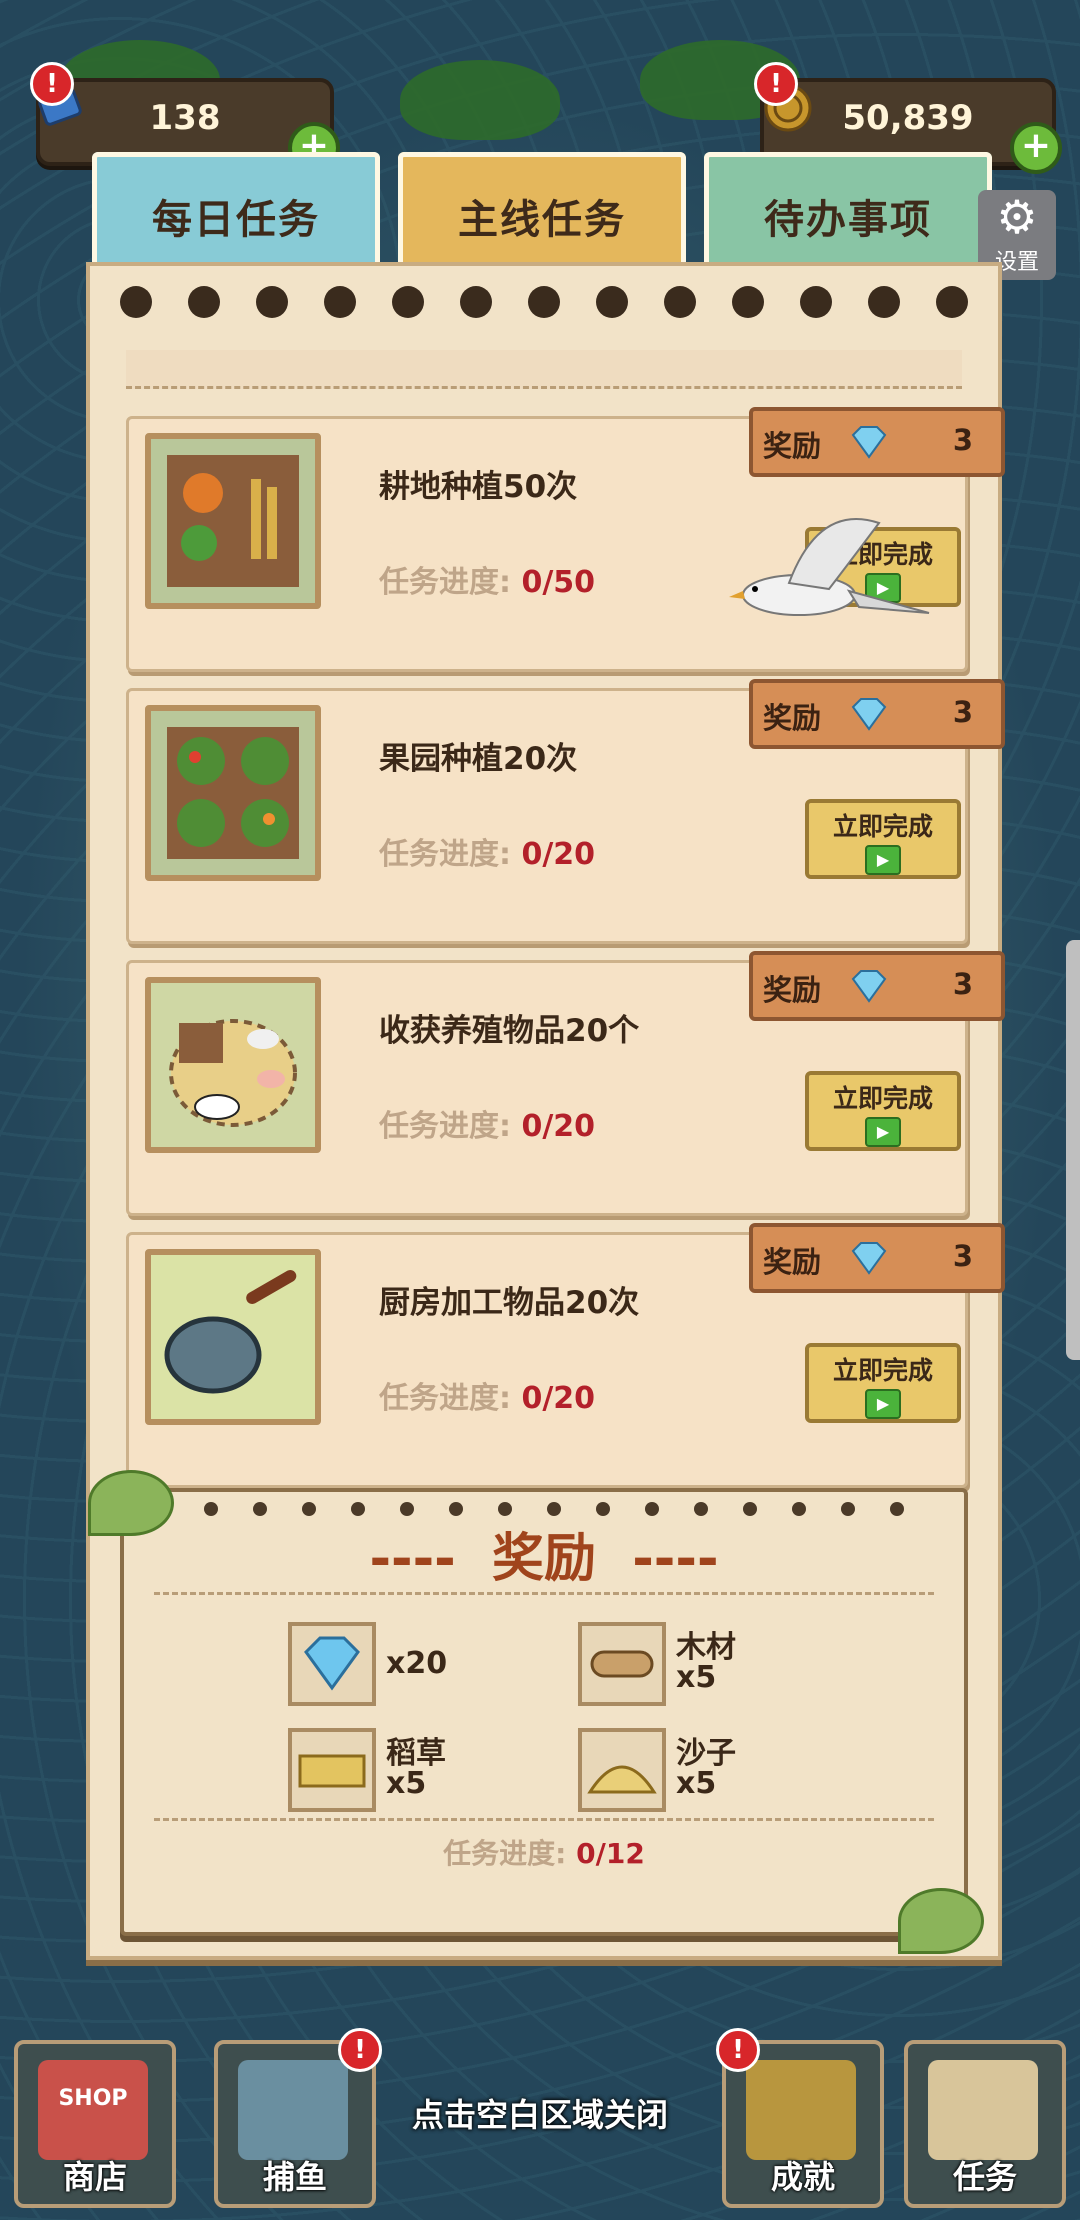 The height and width of the screenshot is (2220, 1080). Describe the element at coordinates (93, 2110) in the screenshot. I see `shop-icon: SHOP` at that location.